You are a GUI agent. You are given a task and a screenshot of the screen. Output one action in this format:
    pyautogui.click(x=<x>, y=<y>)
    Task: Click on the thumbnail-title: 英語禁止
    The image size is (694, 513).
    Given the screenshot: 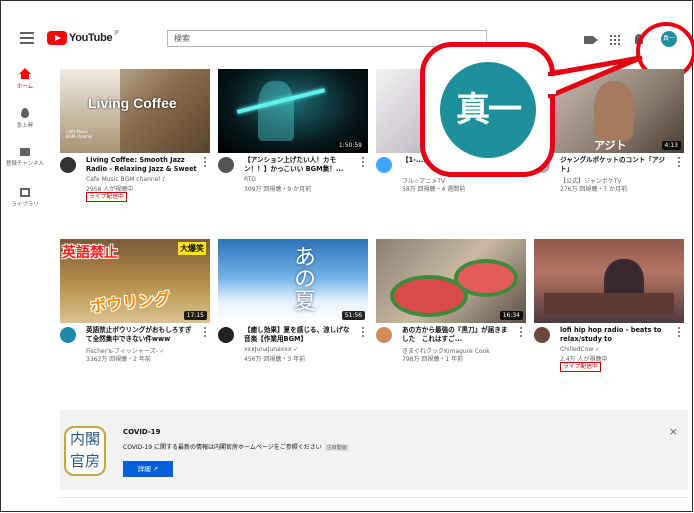 What is the action you would take?
    pyautogui.click(x=90, y=253)
    